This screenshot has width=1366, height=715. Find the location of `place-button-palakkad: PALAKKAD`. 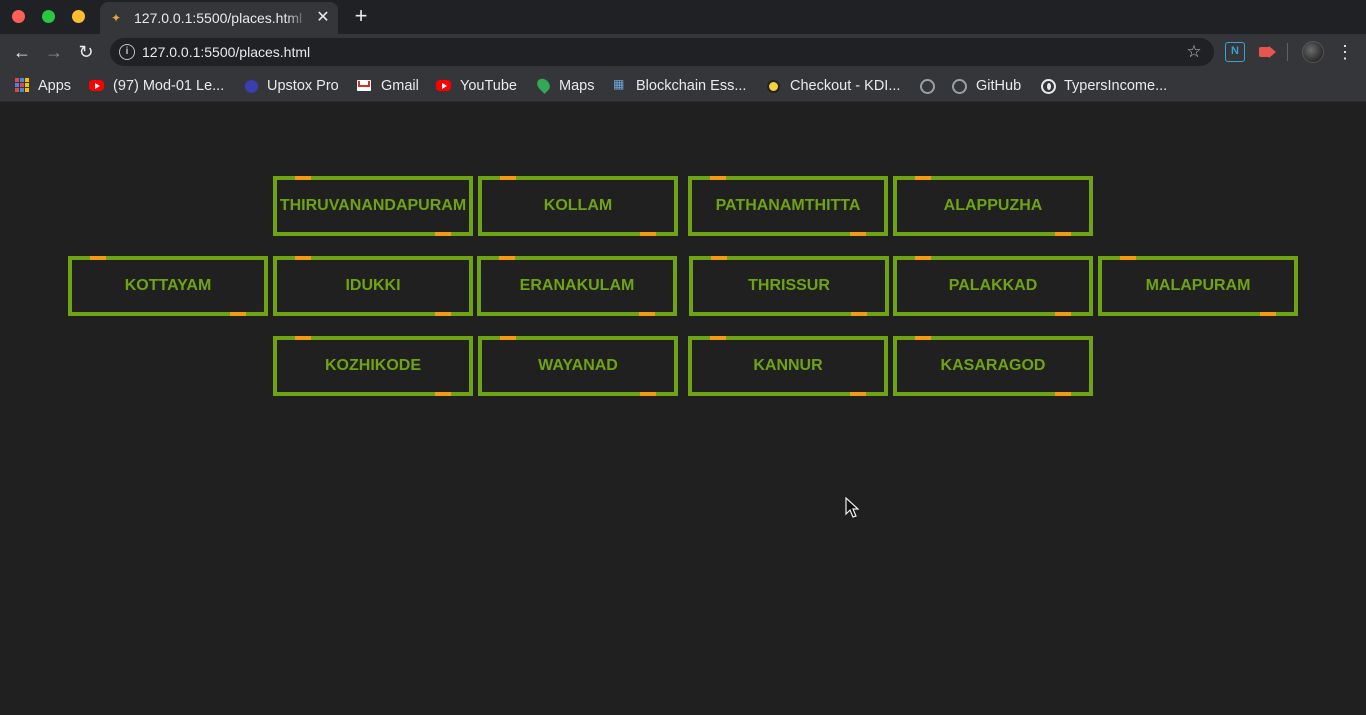

place-button-palakkad: PALAKKAD is located at coordinates (993, 286).